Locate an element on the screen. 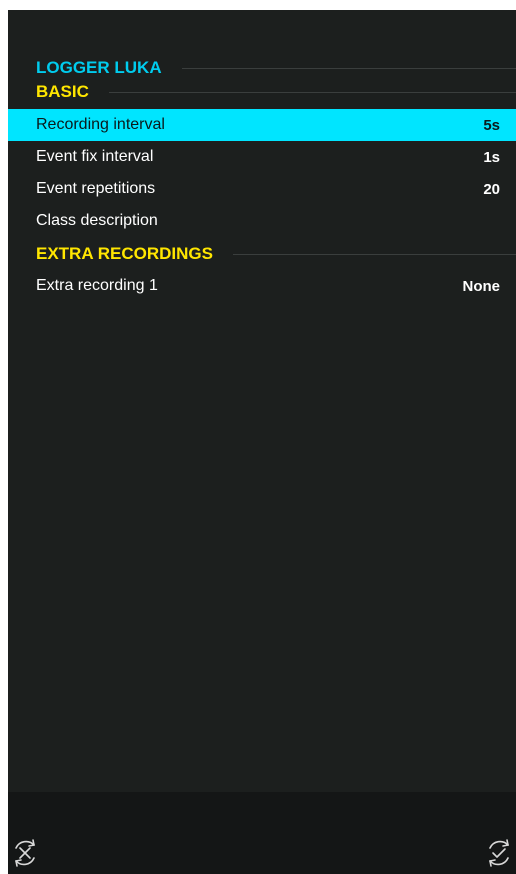 Image resolution: width=516 pixels, height=874 pixels. cancel-sync-icon is located at coordinates (25, 853).